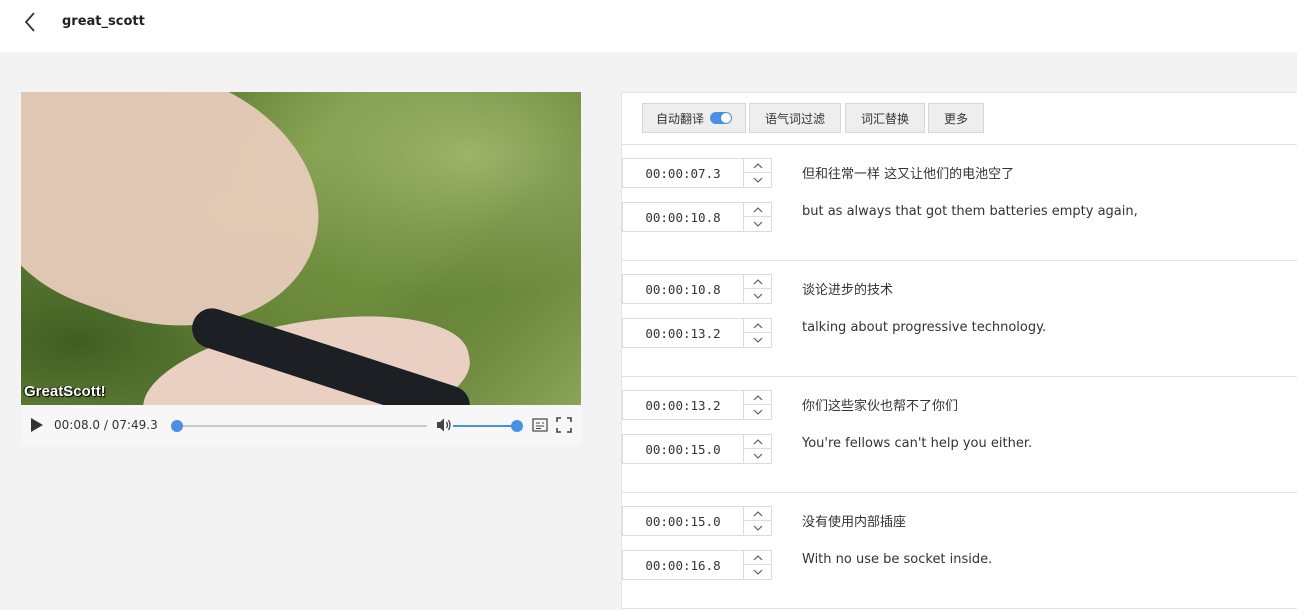  I want to click on chinese-subtitle-text: 但和往常一样 这又让他们的电池空了, so click(908, 172).